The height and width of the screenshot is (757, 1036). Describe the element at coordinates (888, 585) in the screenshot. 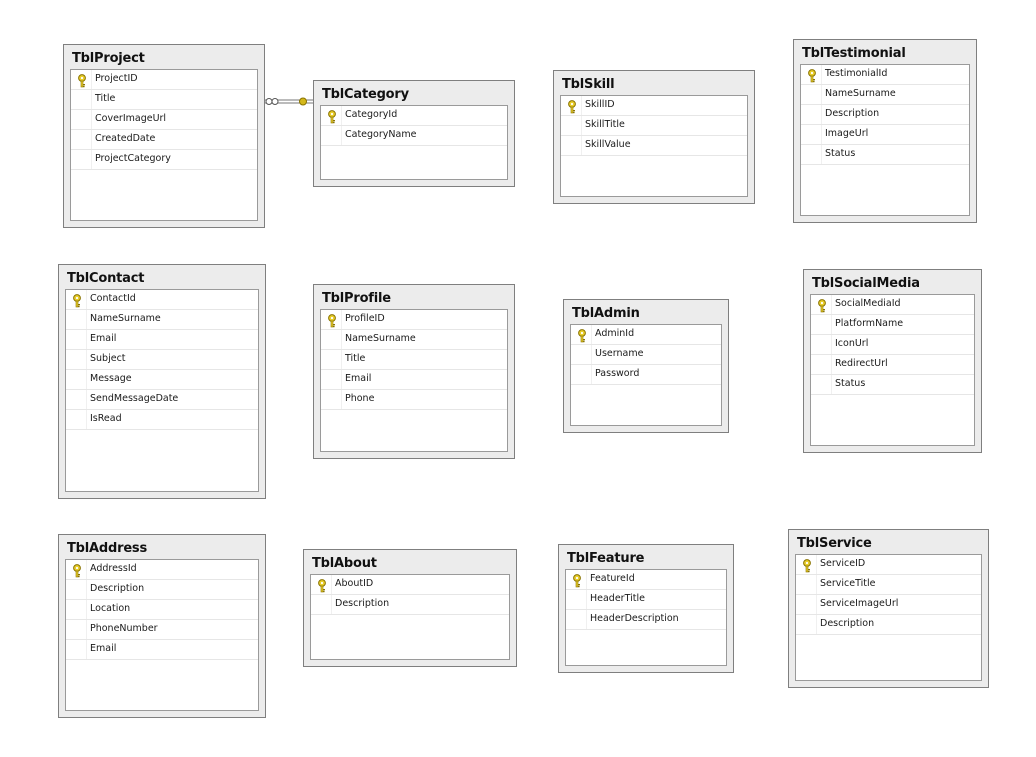

I see `column-row: ServiceTitle` at that location.